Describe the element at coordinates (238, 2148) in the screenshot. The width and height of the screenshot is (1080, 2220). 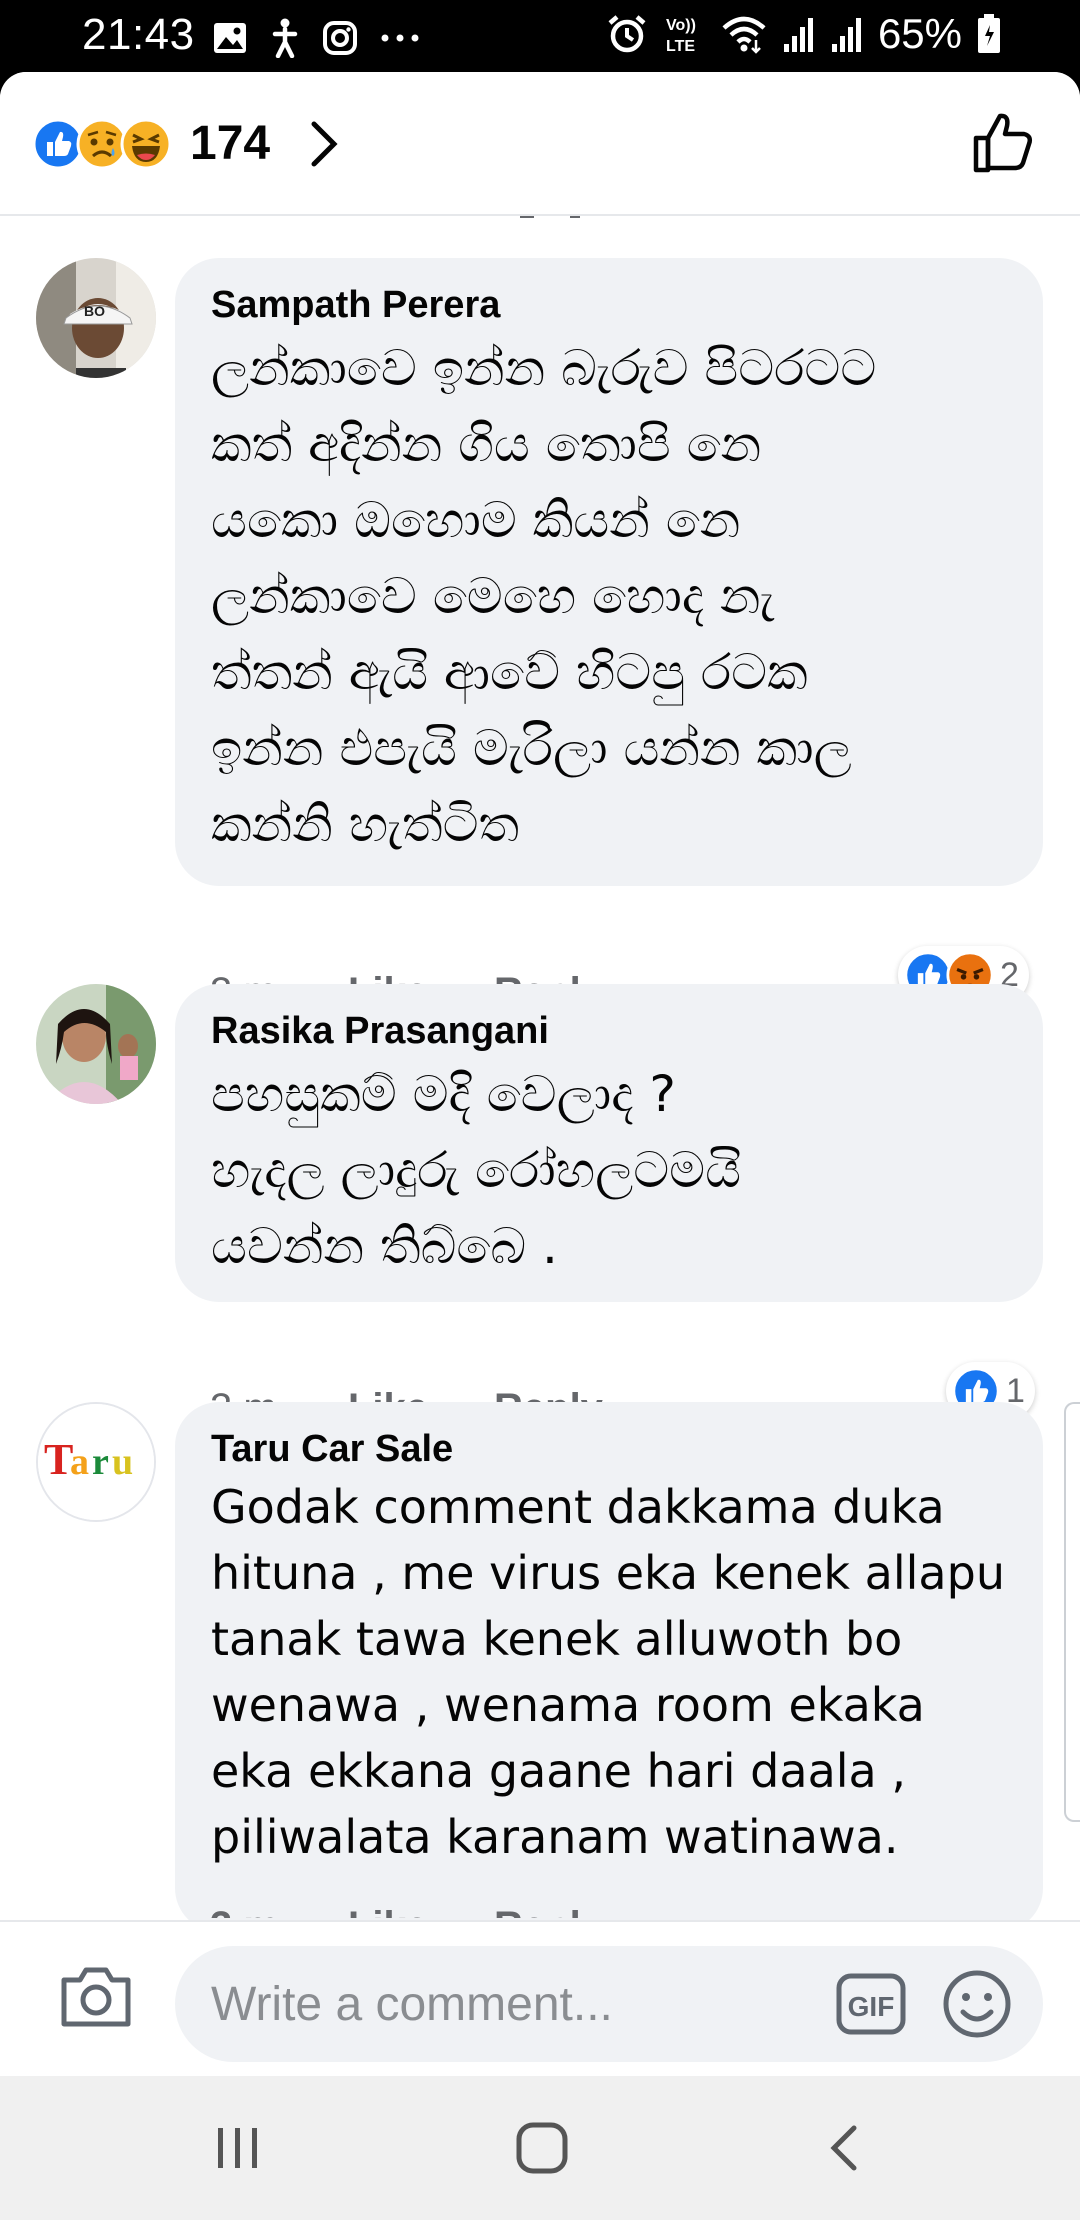
I see `recent-apps-icon` at that location.